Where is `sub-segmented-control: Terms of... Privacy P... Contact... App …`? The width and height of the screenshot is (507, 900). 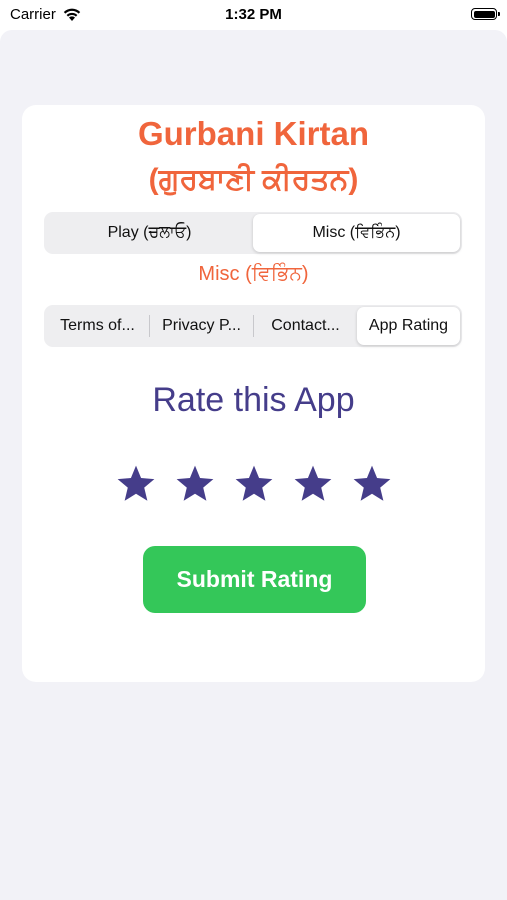 sub-segmented-control: Terms of... Privacy P... Contact... App … is located at coordinates (253, 326).